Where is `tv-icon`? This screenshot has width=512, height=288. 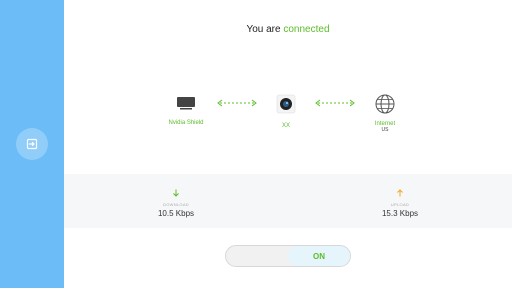
tv-icon is located at coordinates (186, 103).